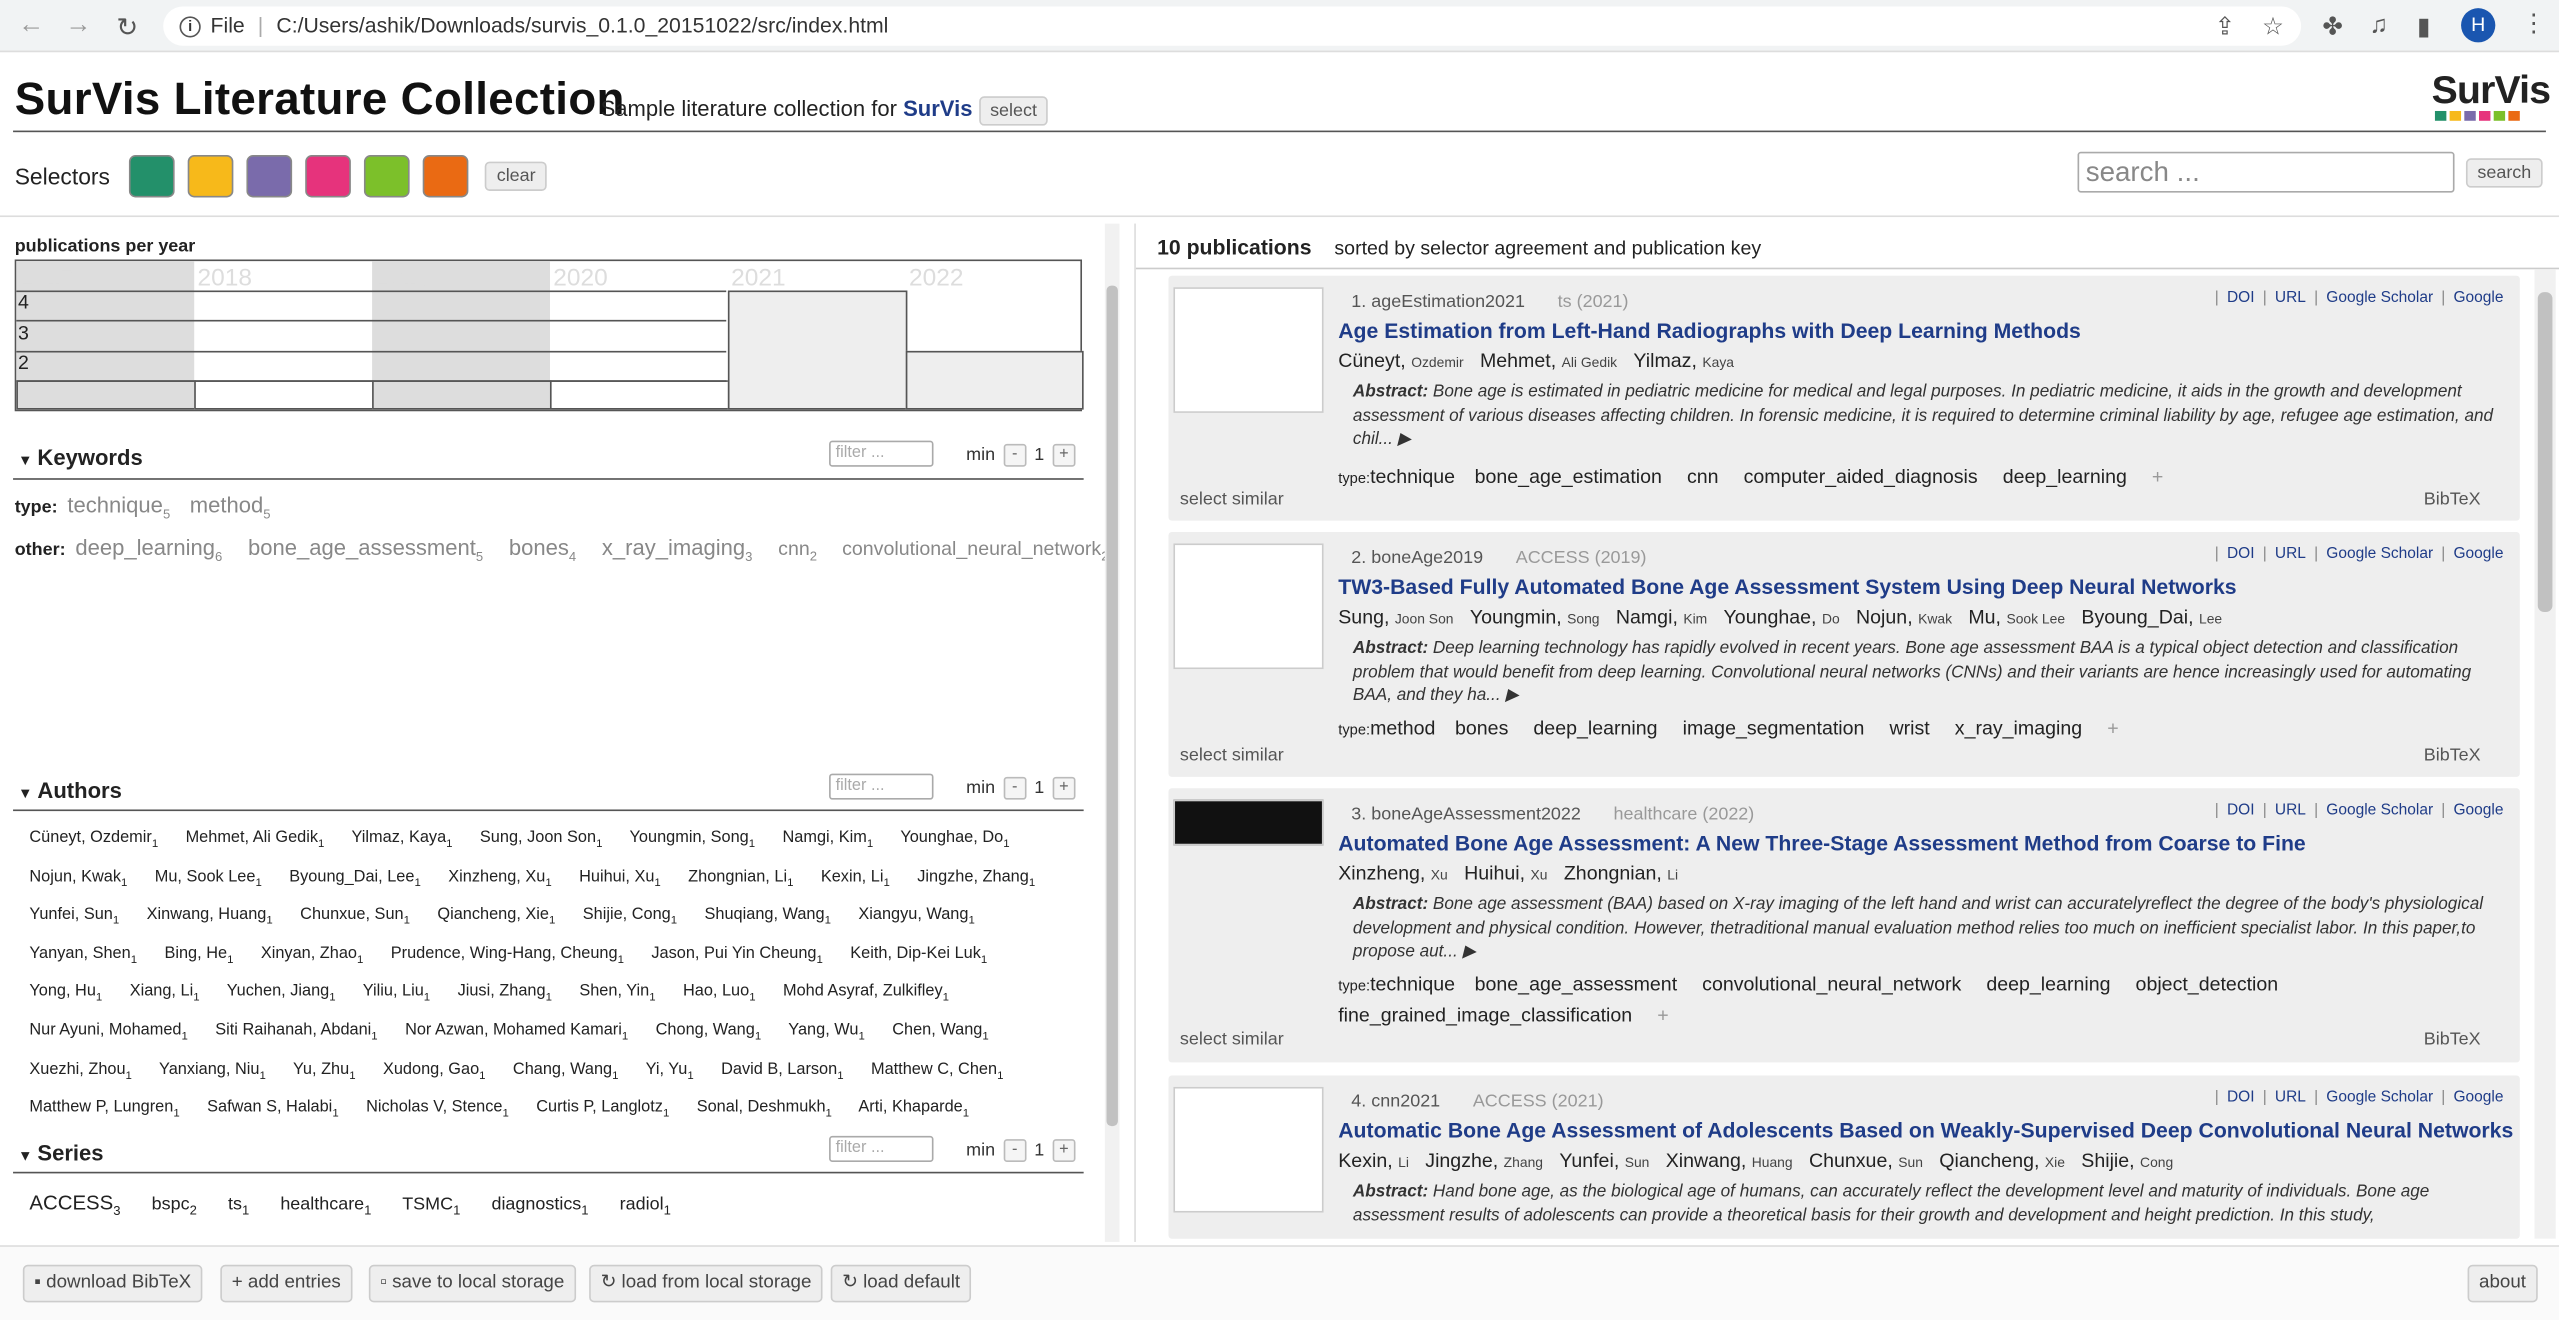 The width and height of the screenshot is (2559, 1320). Describe the element at coordinates (437, 1109) in the screenshot. I see `author-tag: Nicholas V, Stence1` at that location.